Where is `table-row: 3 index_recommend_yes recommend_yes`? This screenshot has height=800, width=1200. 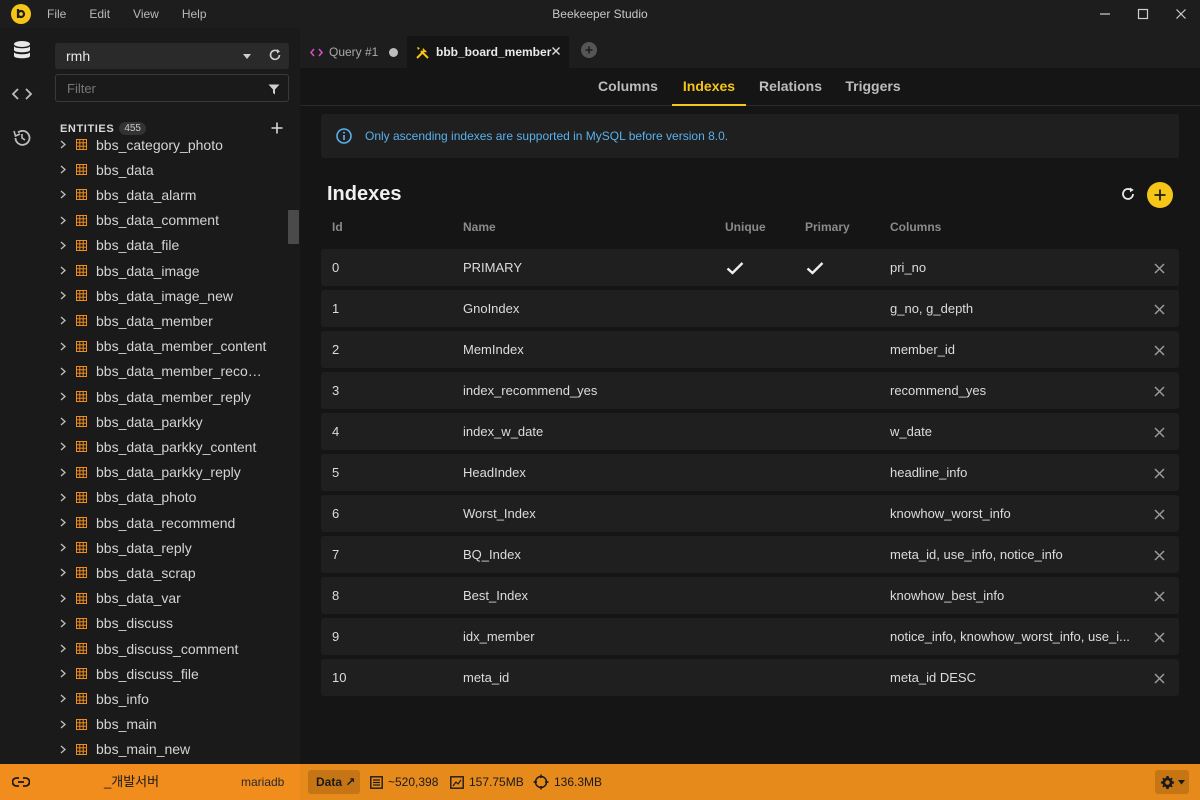 table-row: 3 index_recommend_yes recommend_yes is located at coordinates (750, 390).